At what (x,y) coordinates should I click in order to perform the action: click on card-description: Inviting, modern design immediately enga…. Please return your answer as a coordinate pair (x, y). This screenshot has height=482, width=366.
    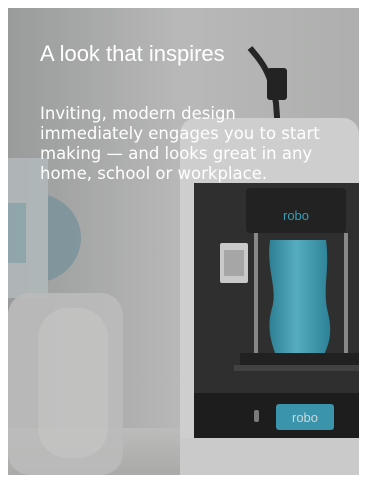
    Looking at the image, I should click on (180, 143).